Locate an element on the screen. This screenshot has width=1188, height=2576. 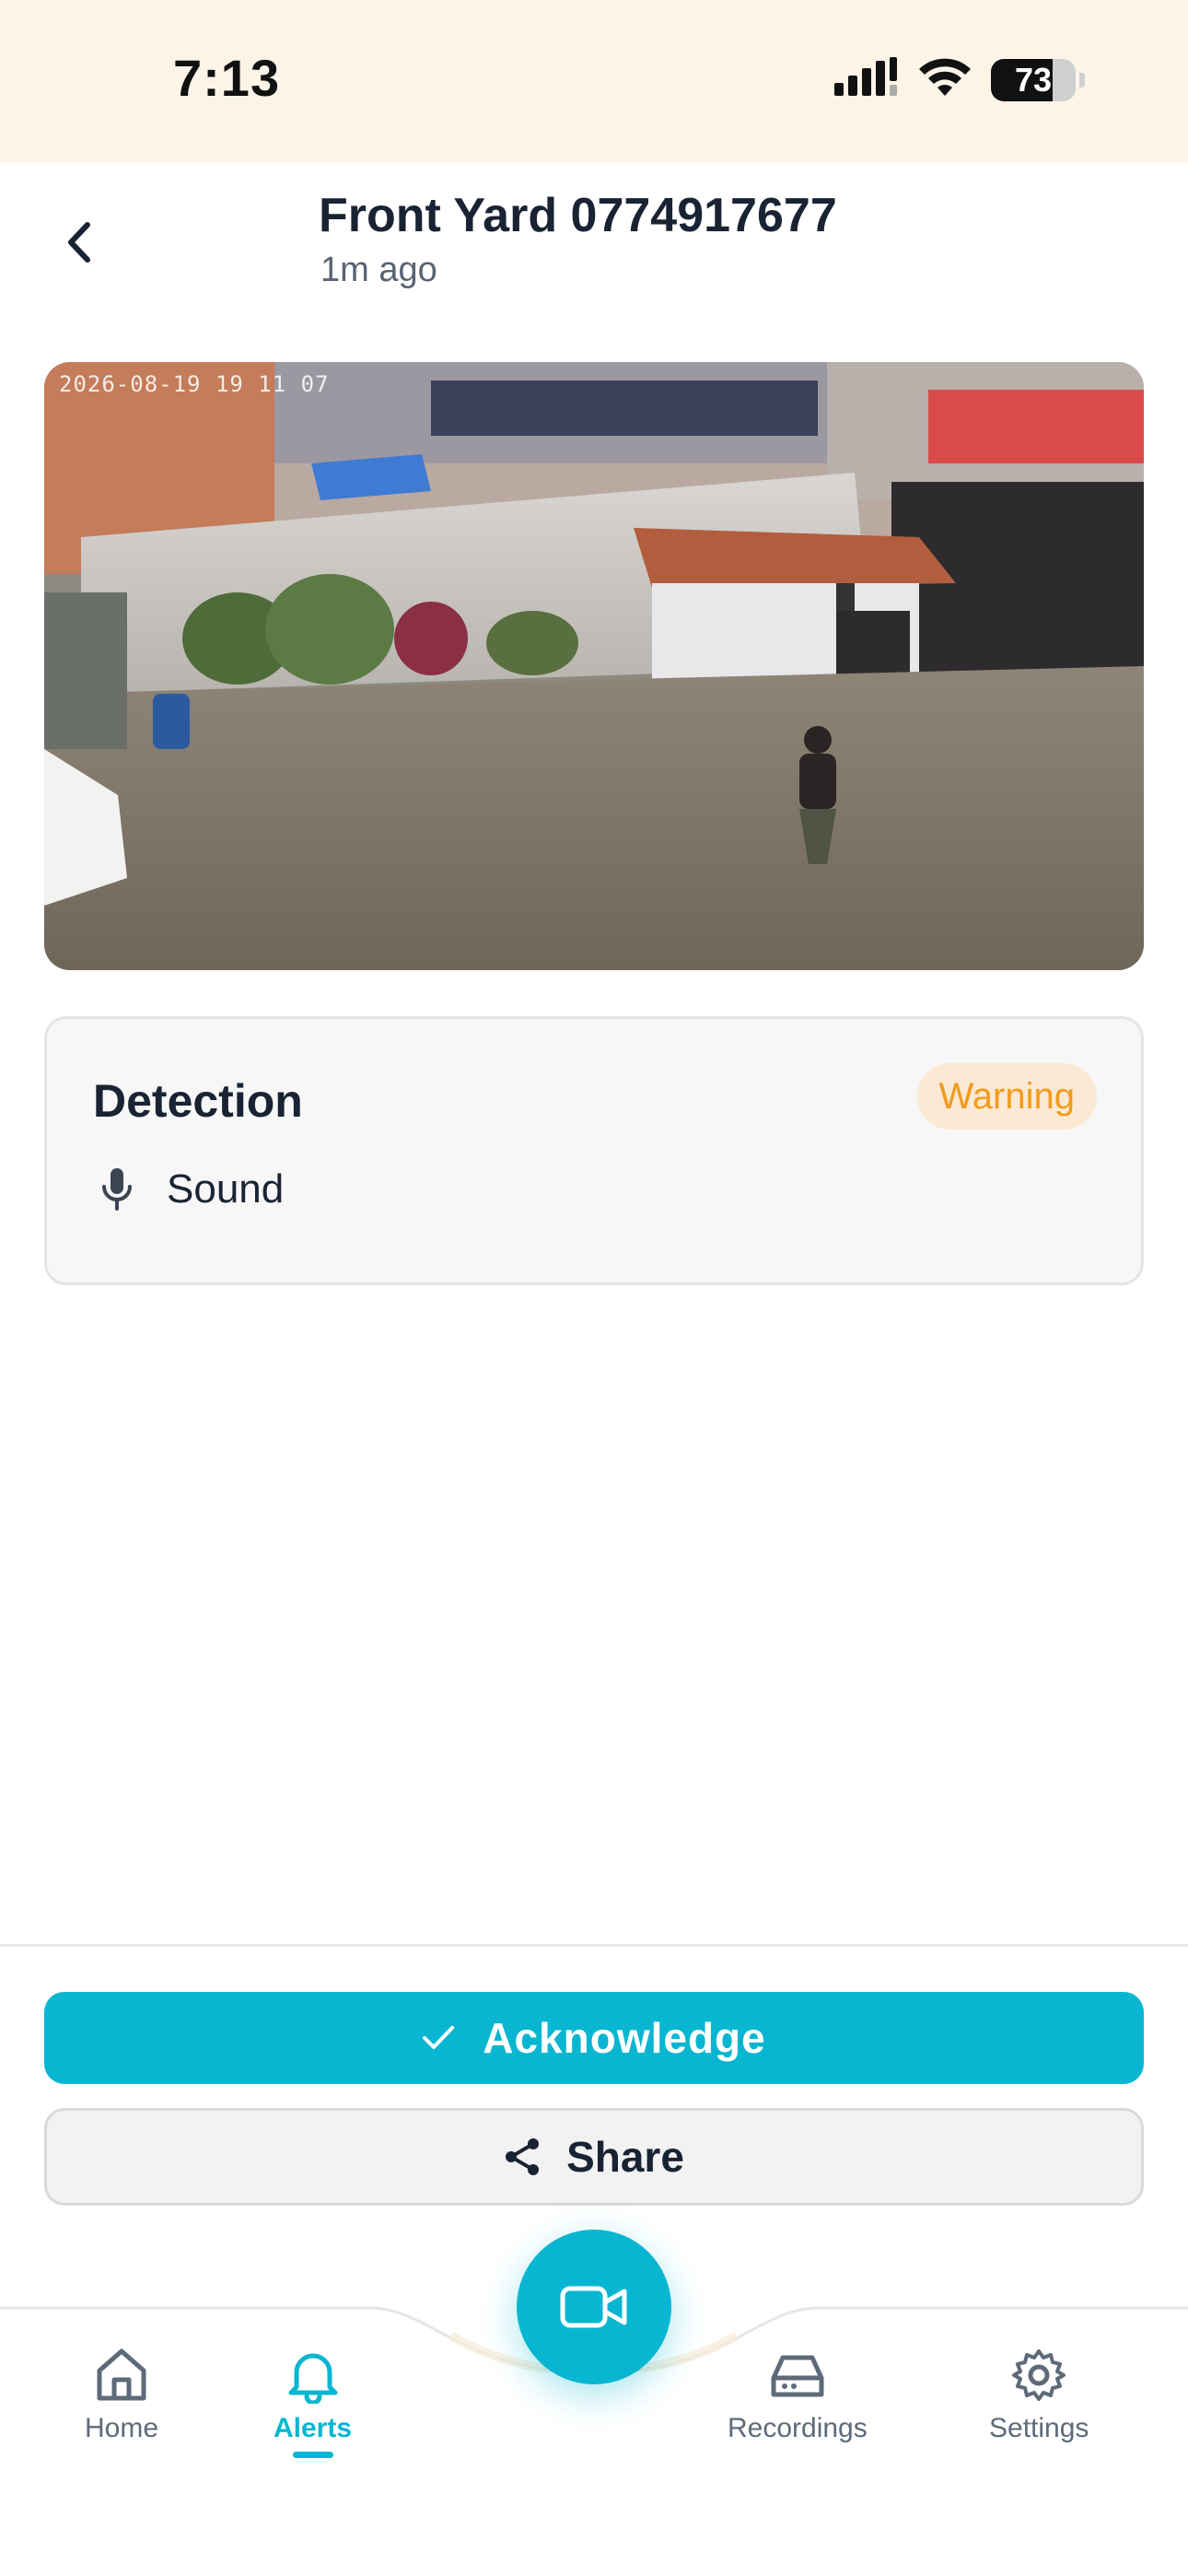
nav-home: Home is located at coordinates (121, 2395).